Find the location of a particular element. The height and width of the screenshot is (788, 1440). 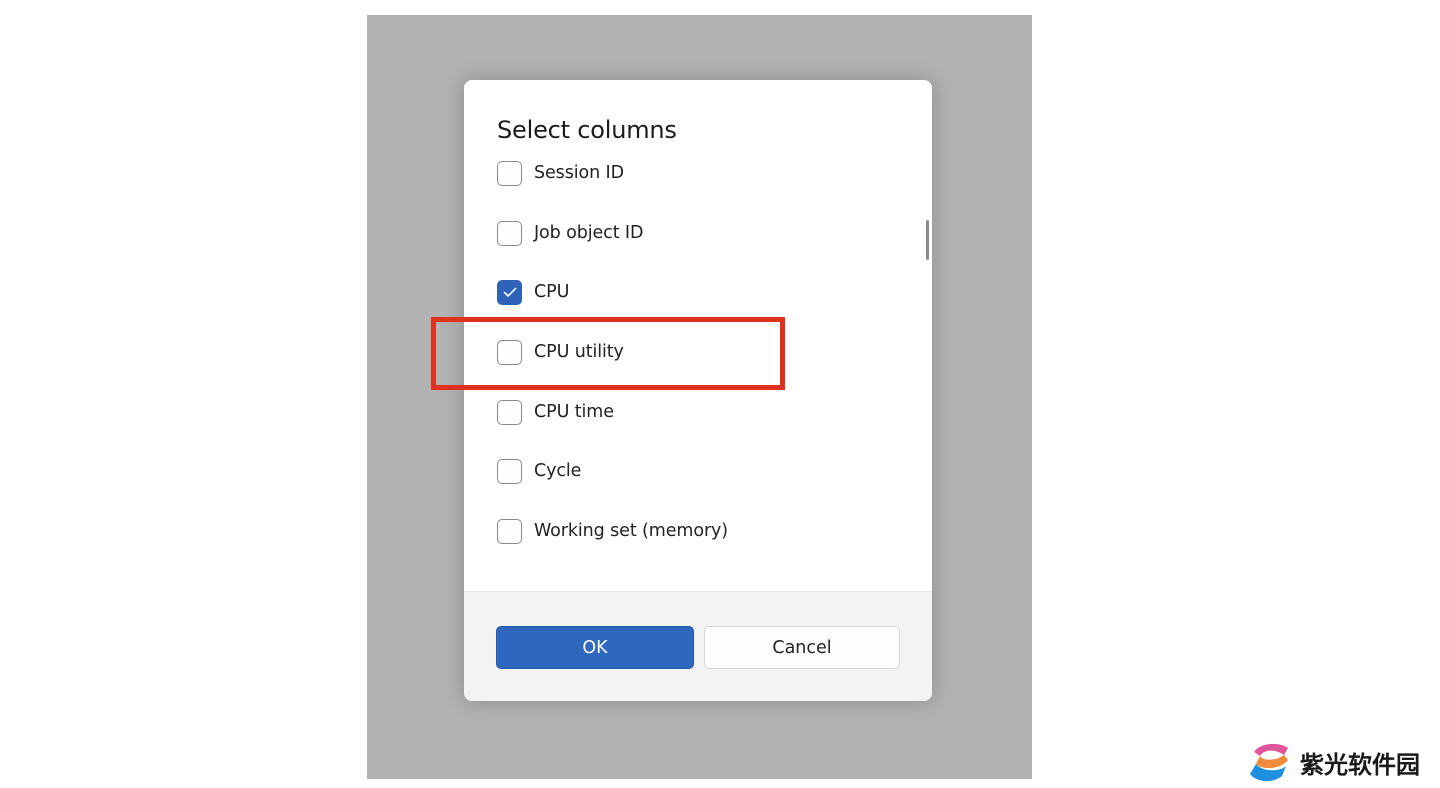

scrollbar-thumb is located at coordinates (927, 240).